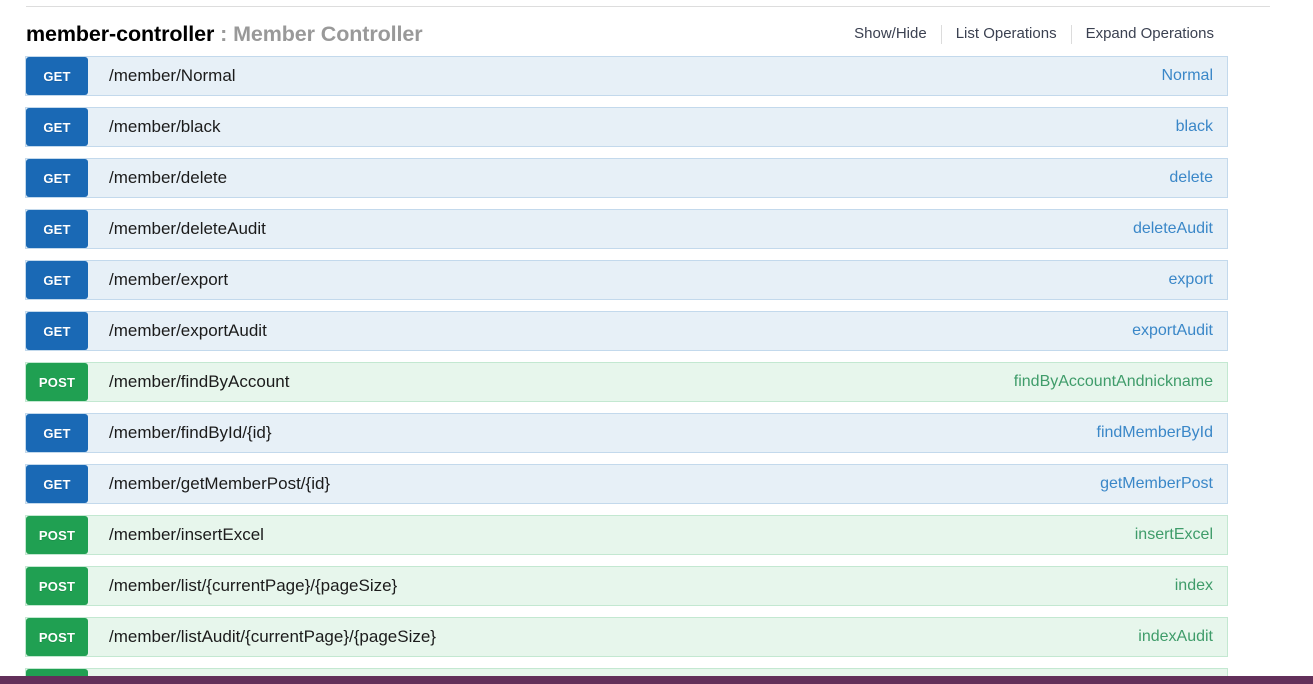 The image size is (1313, 684). What do you see at coordinates (610, 331) in the screenshot?
I see `operation-path: /member/exportAudit` at bounding box center [610, 331].